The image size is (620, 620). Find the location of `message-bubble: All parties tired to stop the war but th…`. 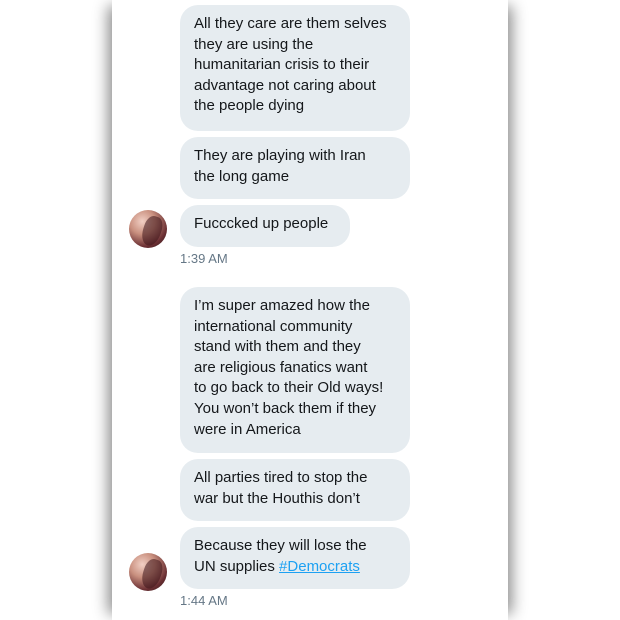

message-bubble: All parties tired to stop the war but th… is located at coordinates (295, 490).